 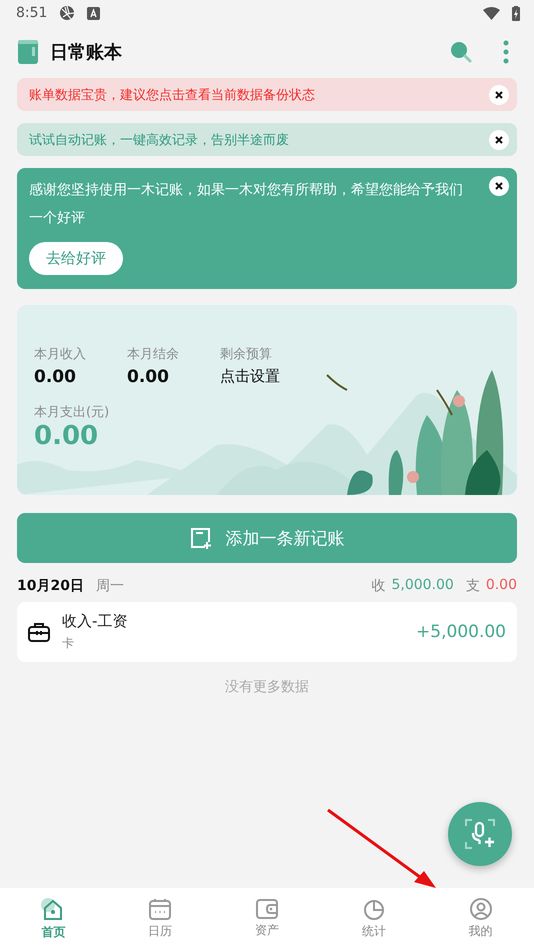 I want to click on microphone-icon, so click(x=480, y=834).